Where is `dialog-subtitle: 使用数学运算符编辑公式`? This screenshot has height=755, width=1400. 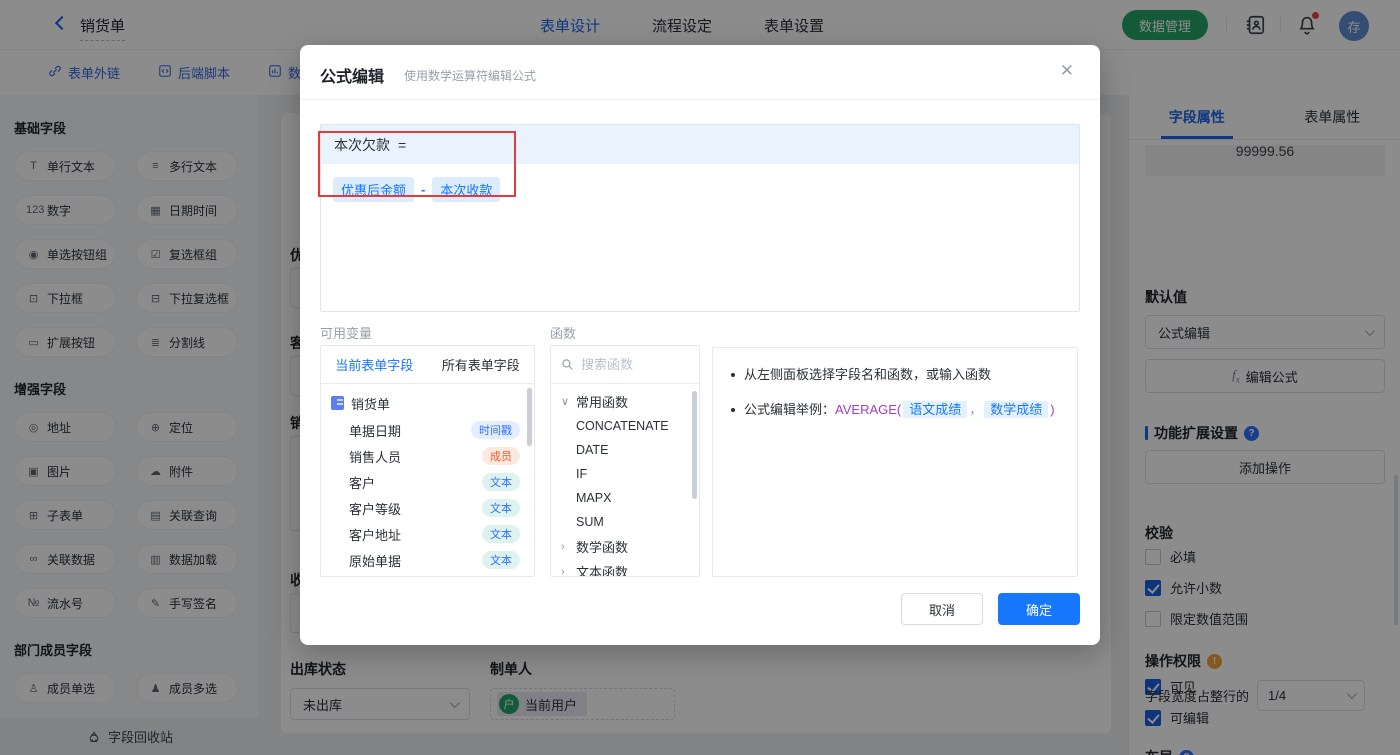
dialog-subtitle: 使用数学运算符编辑公式 is located at coordinates (470, 76).